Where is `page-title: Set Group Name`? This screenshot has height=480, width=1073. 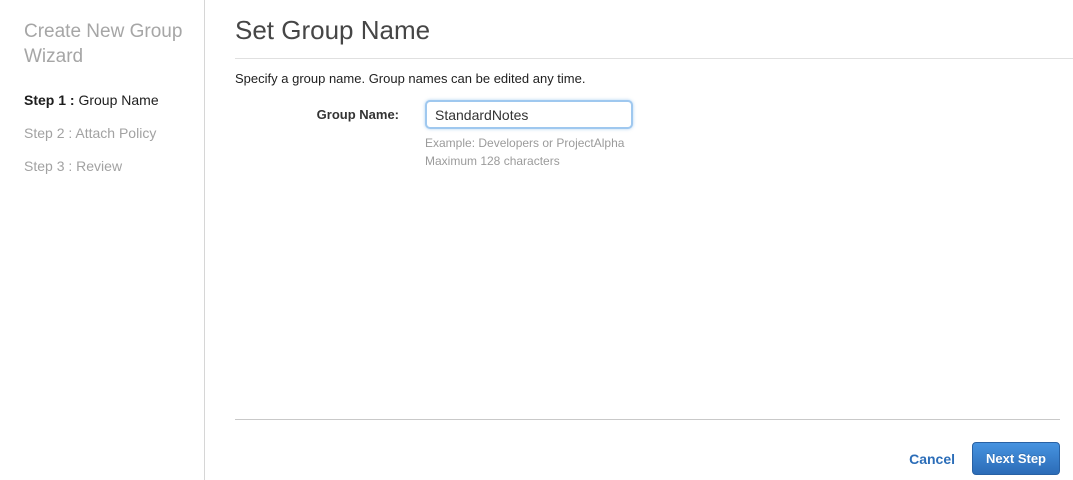 page-title: Set Group Name is located at coordinates (654, 37).